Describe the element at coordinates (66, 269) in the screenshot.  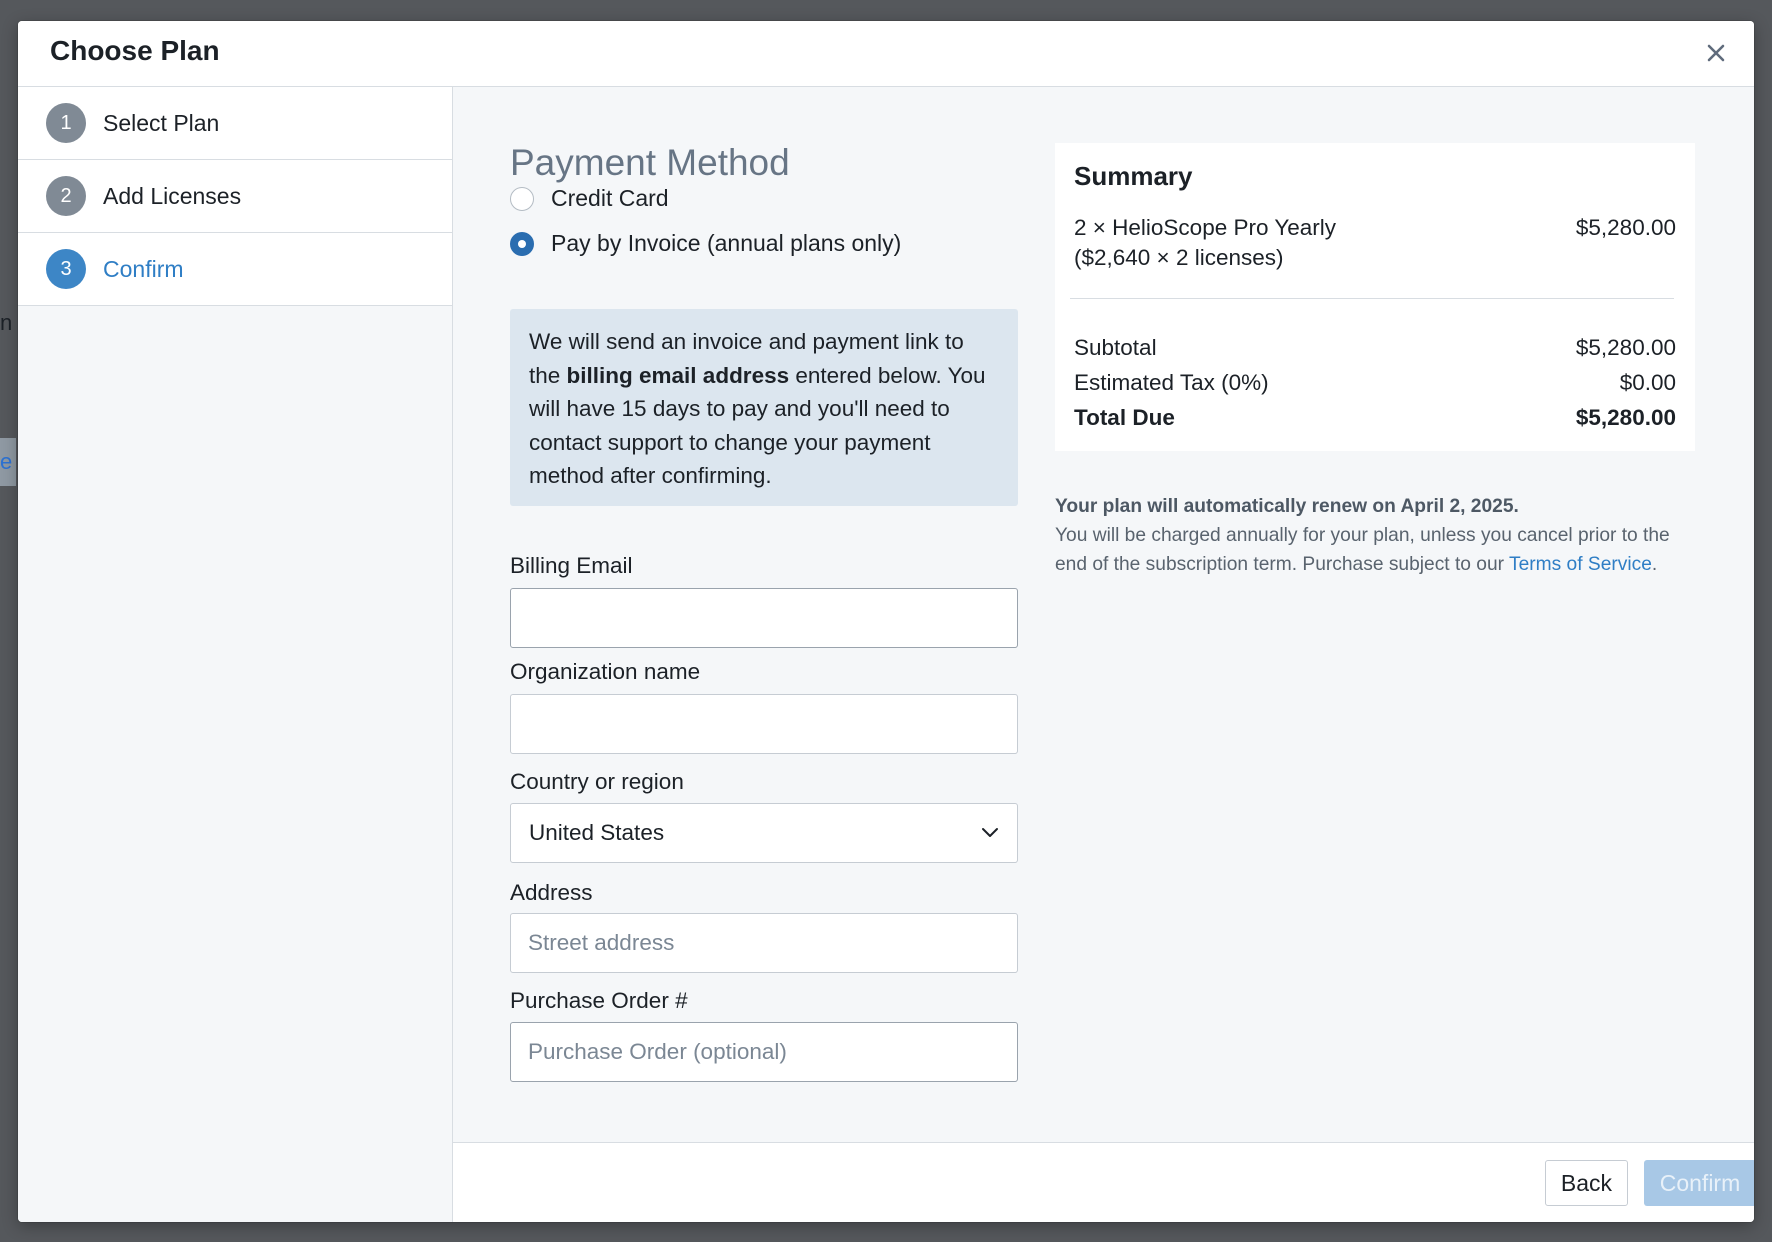
I see `step-number-badge: 3` at that location.